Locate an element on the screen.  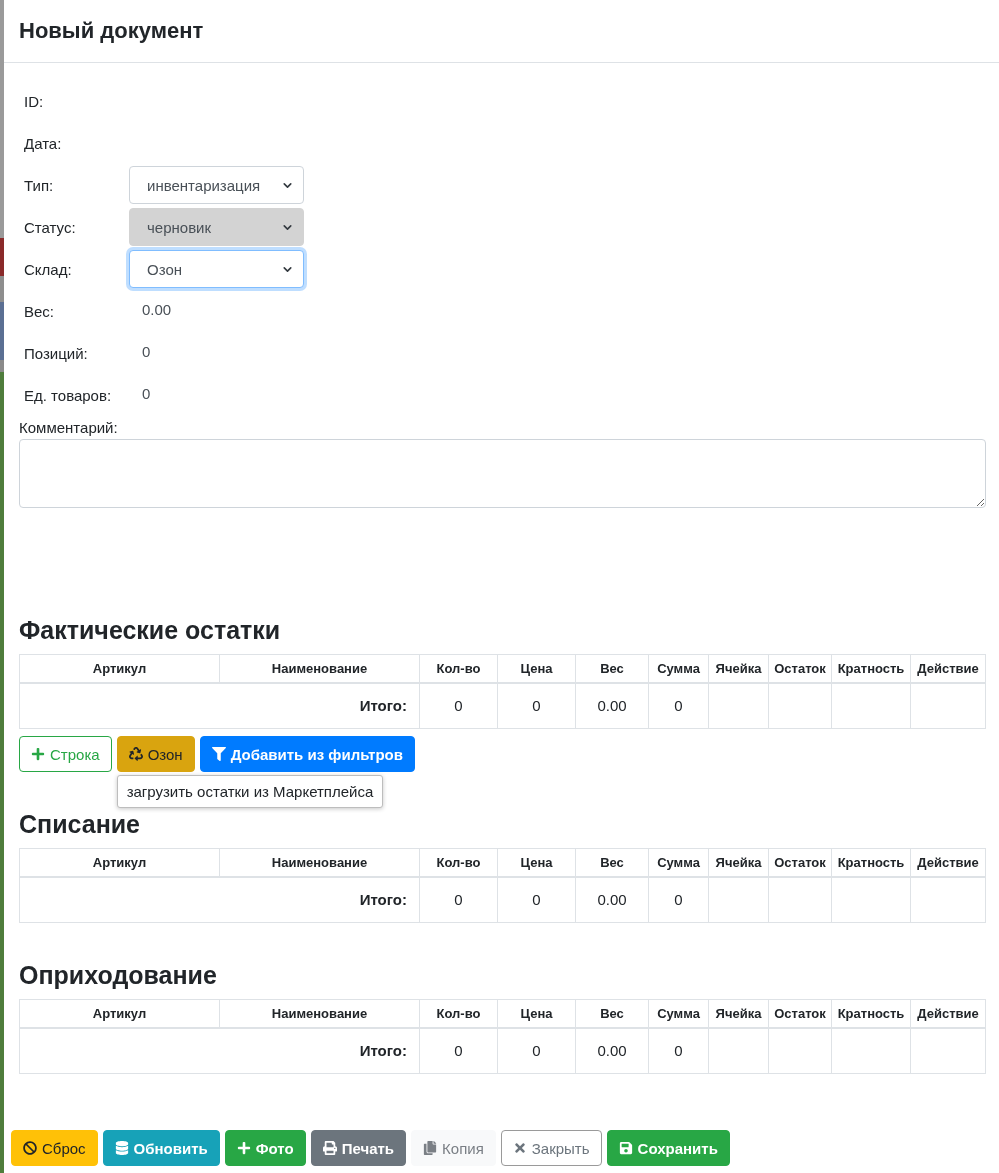
recycle-icon is located at coordinates (135, 754).